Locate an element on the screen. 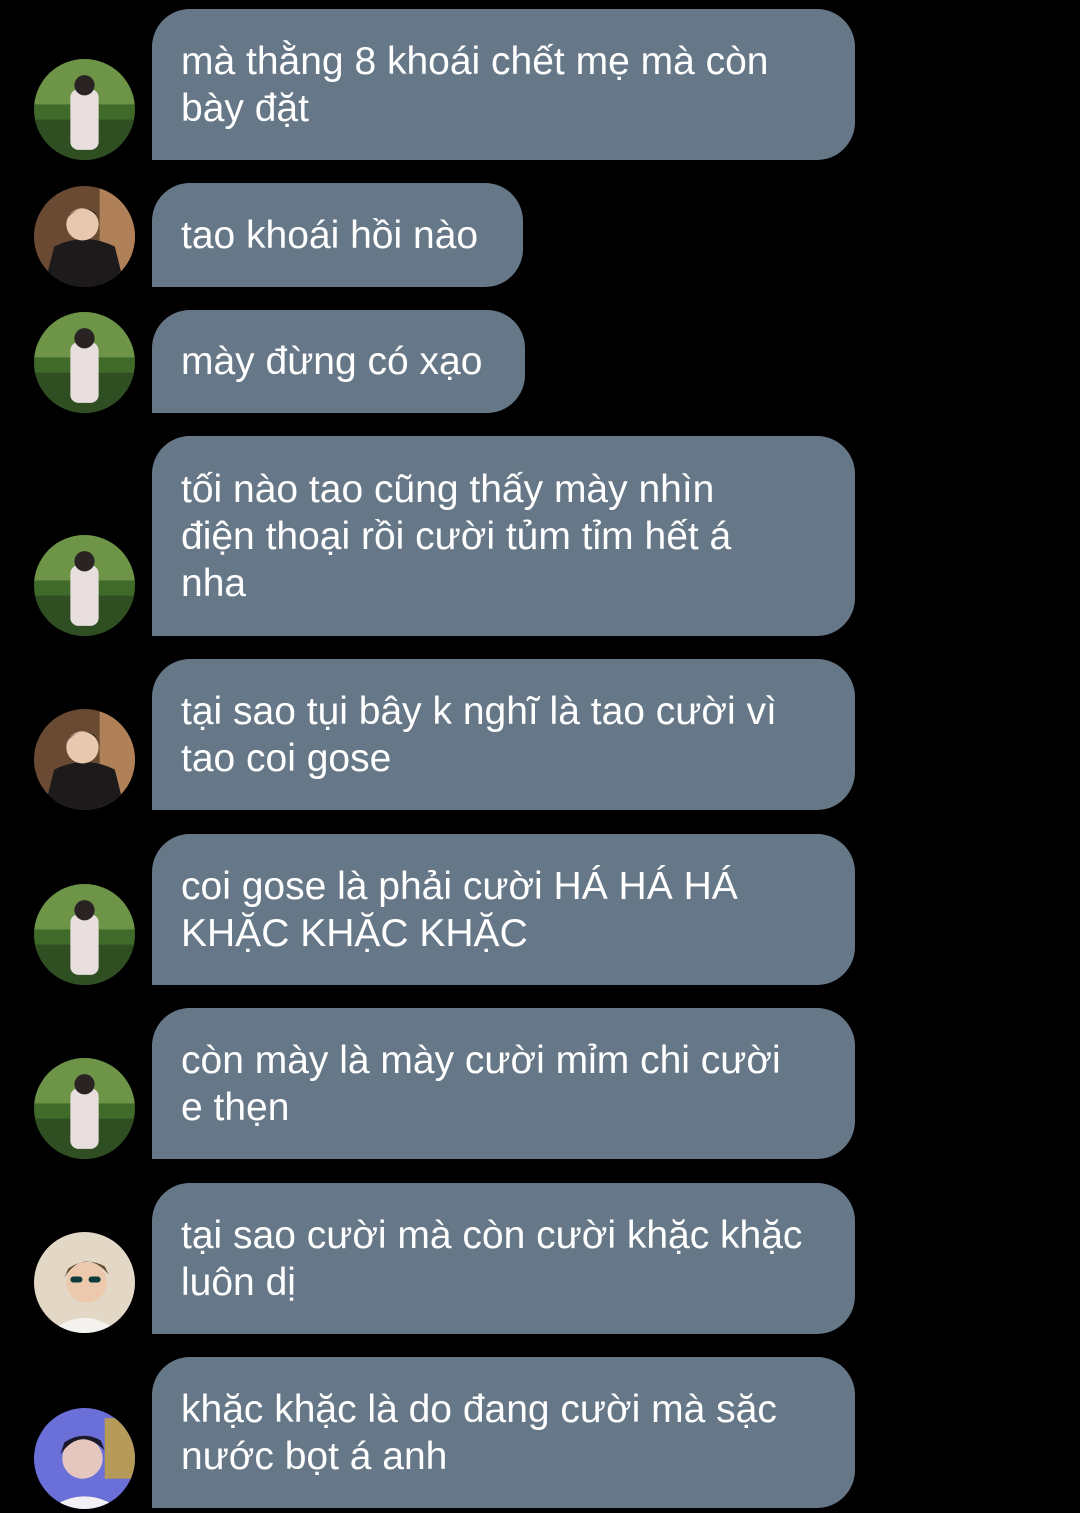 The width and height of the screenshot is (1080, 1513). avatar-blue-light-photo is located at coordinates (84, 1458).